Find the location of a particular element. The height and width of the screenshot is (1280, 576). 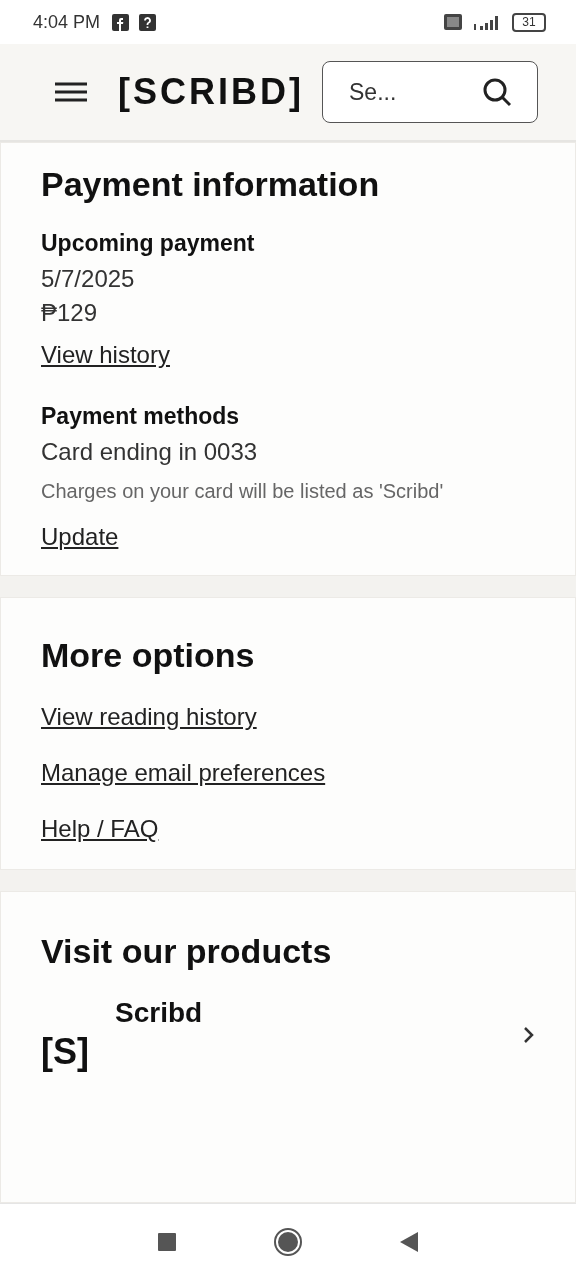

section-title: More options is located at coordinates (148, 655).